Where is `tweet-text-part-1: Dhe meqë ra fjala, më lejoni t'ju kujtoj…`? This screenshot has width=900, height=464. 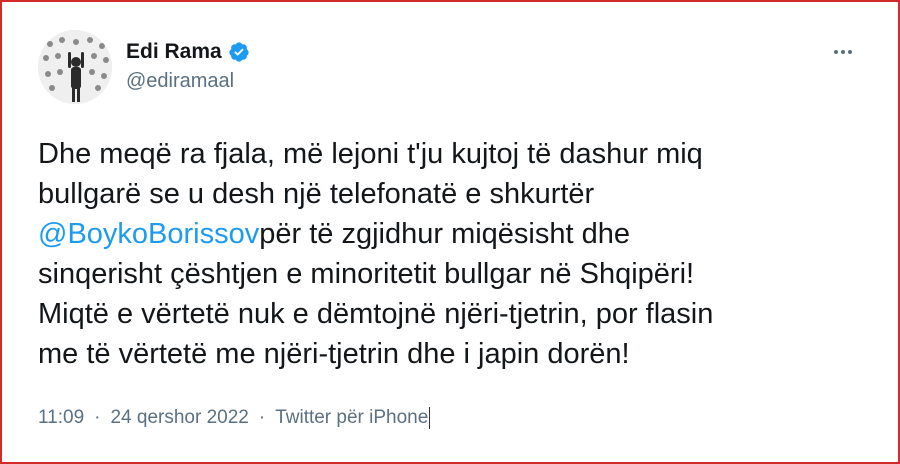
tweet-text-part-1: Dhe meqë ra fjala, më lejoni t'ju kujtoj… is located at coordinates (370, 174).